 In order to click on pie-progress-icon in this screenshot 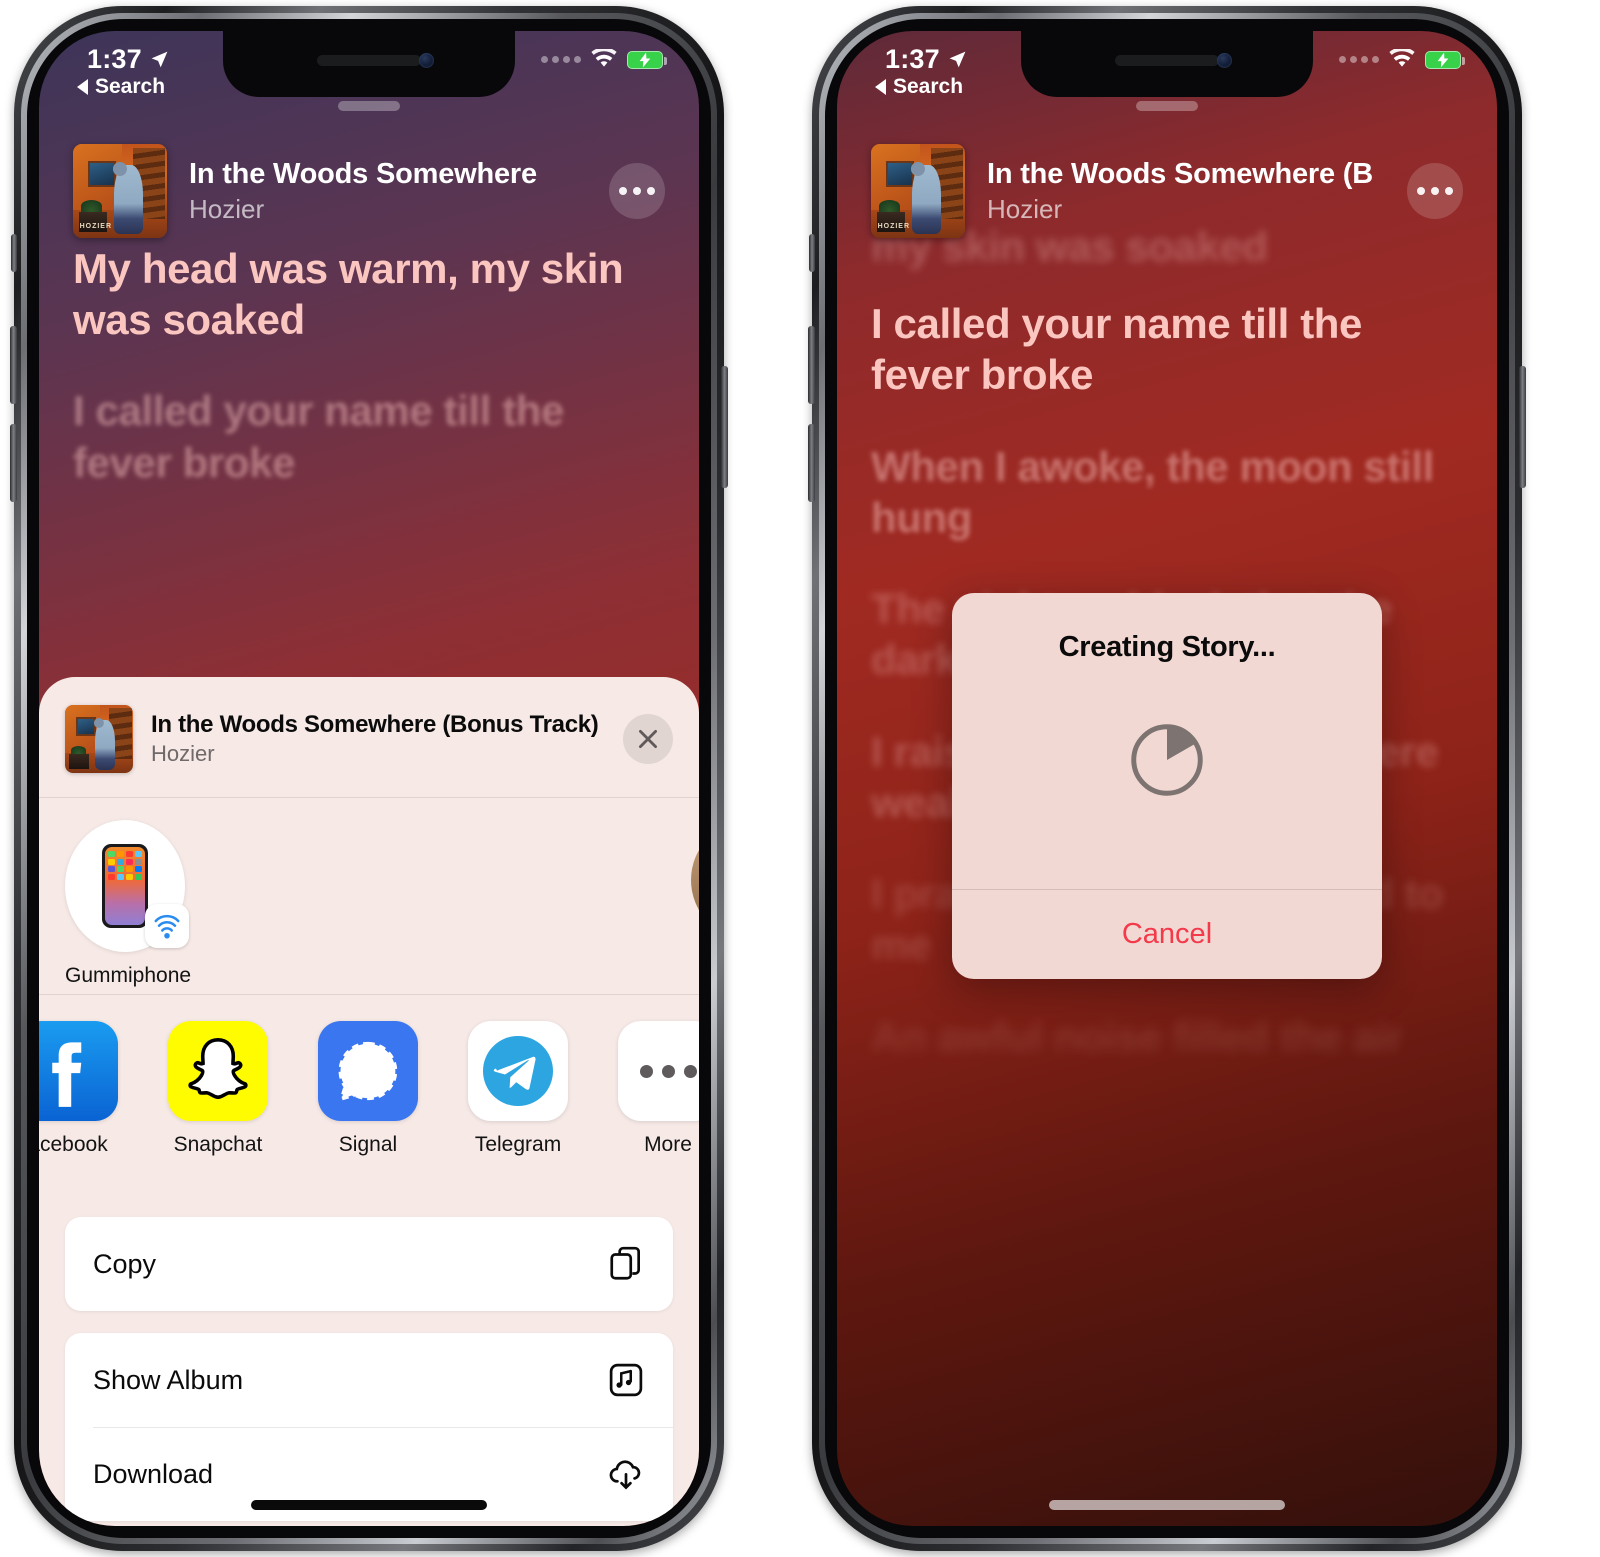, I will do `click(1167, 760)`.